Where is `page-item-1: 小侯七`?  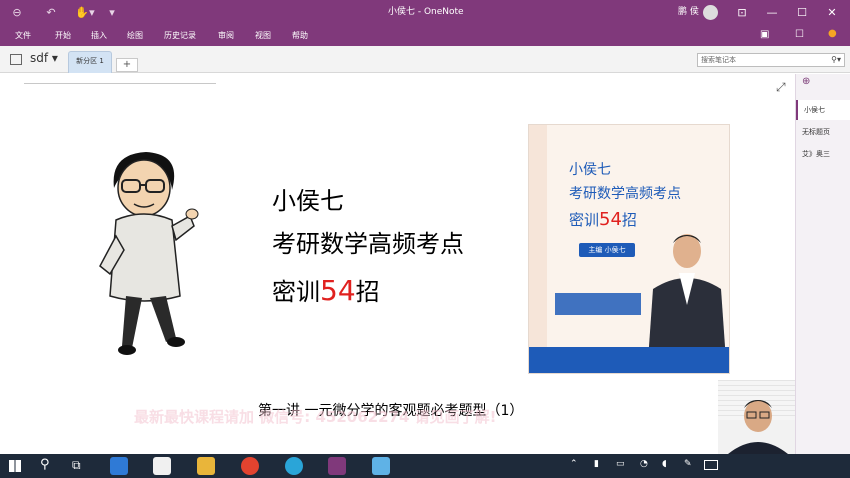
page-item-1: 小侯七 is located at coordinates (823, 110).